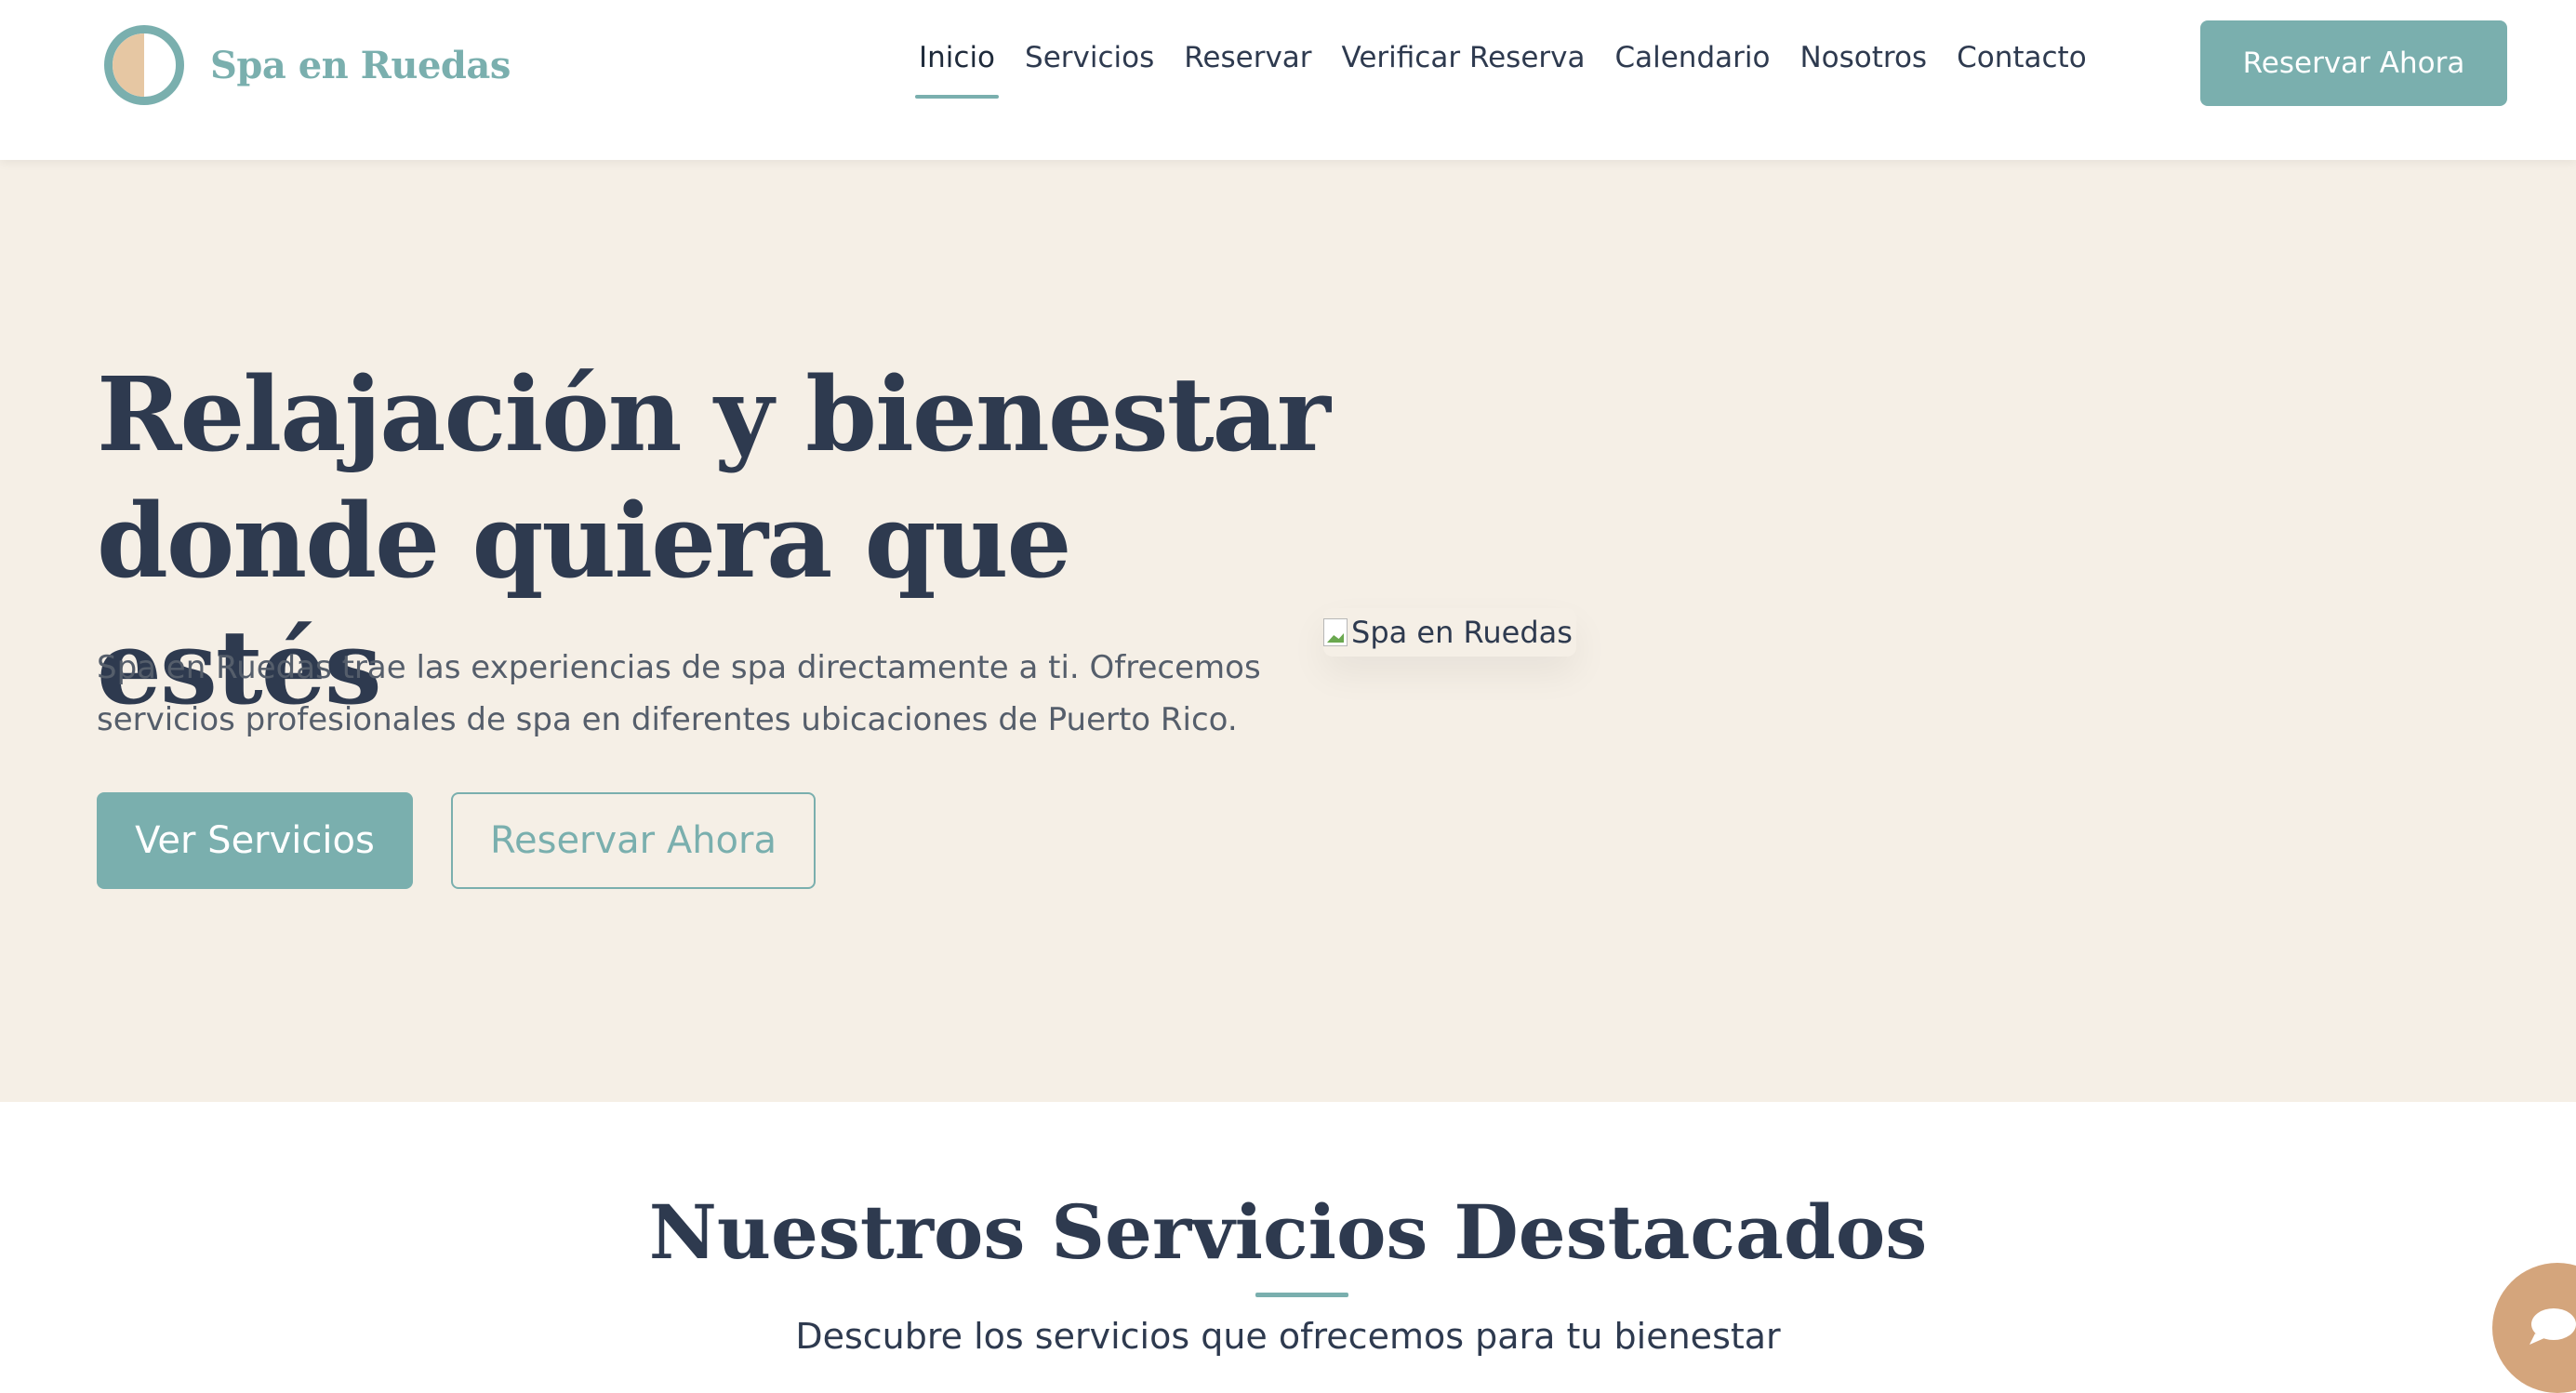 Image resolution: width=2576 pixels, height=1393 pixels. Describe the element at coordinates (1335, 632) in the screenshot. I see `broken-image-icon` at that location.